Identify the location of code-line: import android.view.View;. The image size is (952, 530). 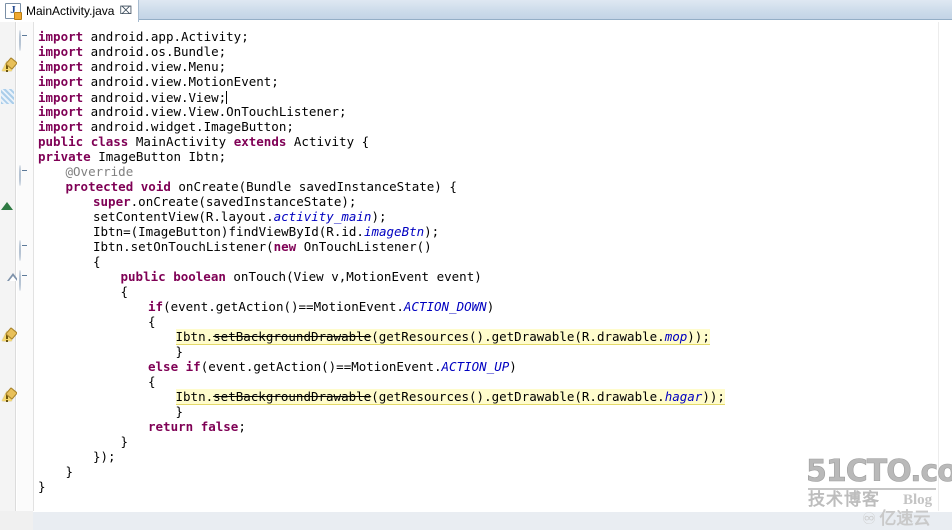
(133, 97).